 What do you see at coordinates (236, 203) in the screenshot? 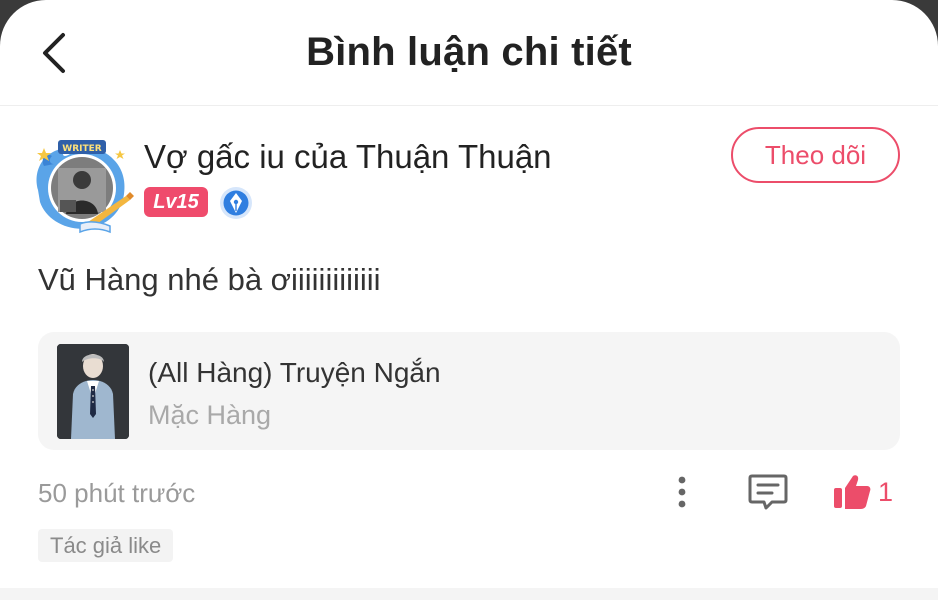
I see `pen-nib-icon` at bounding box center [236, 203].